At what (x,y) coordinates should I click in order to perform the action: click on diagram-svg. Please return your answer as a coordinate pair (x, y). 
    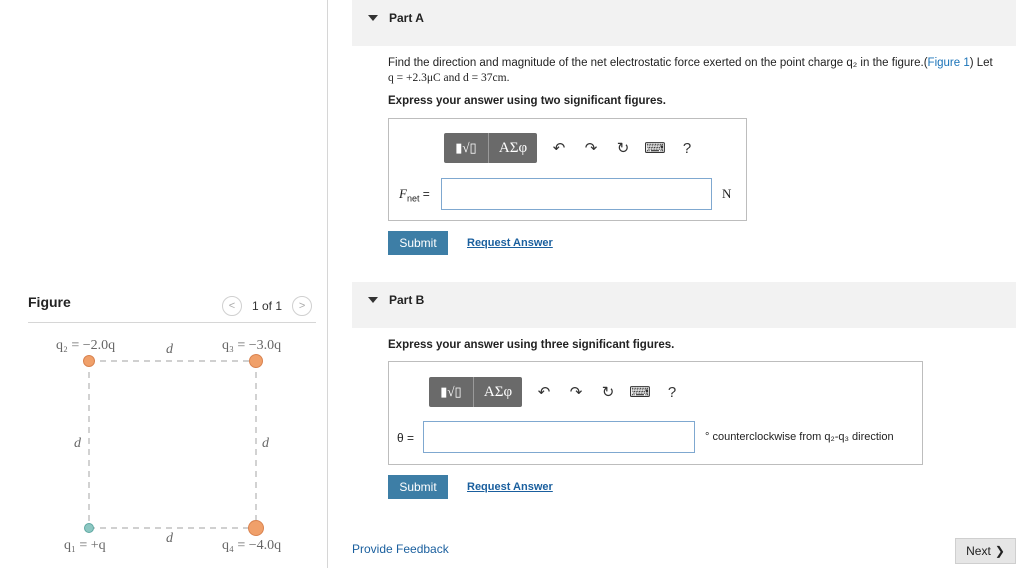
    Looking at the image, I should click on (173, 445).